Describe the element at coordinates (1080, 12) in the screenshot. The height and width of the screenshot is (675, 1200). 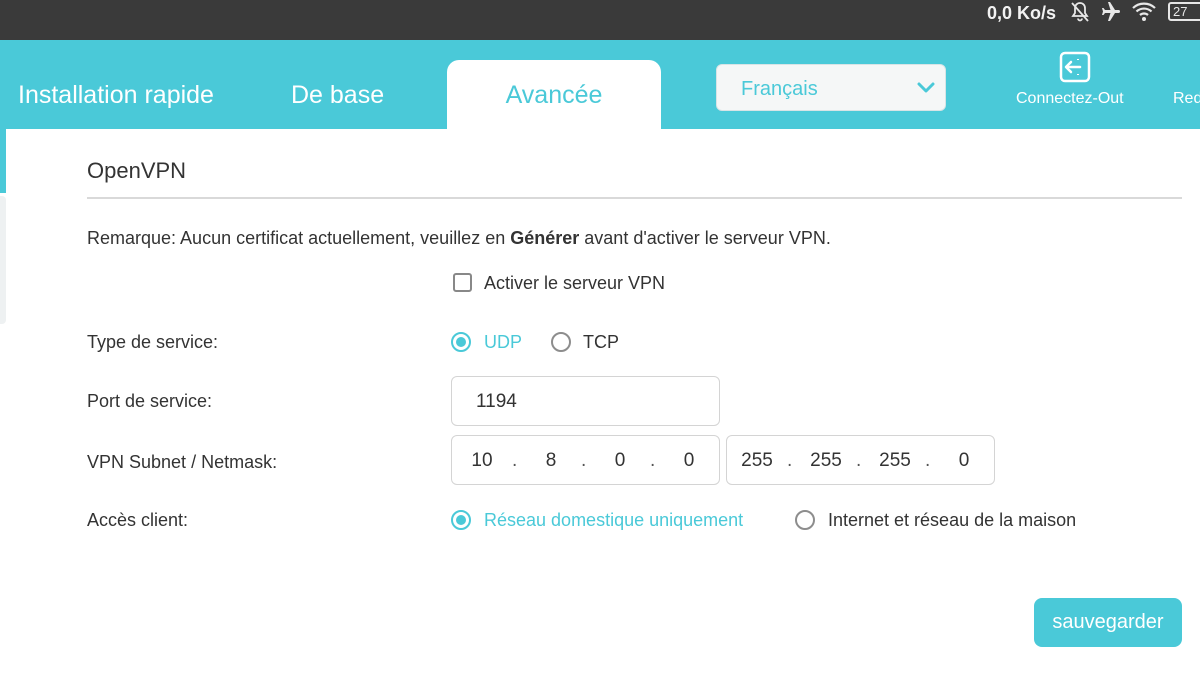
I see `bell-off-icon` at that location.